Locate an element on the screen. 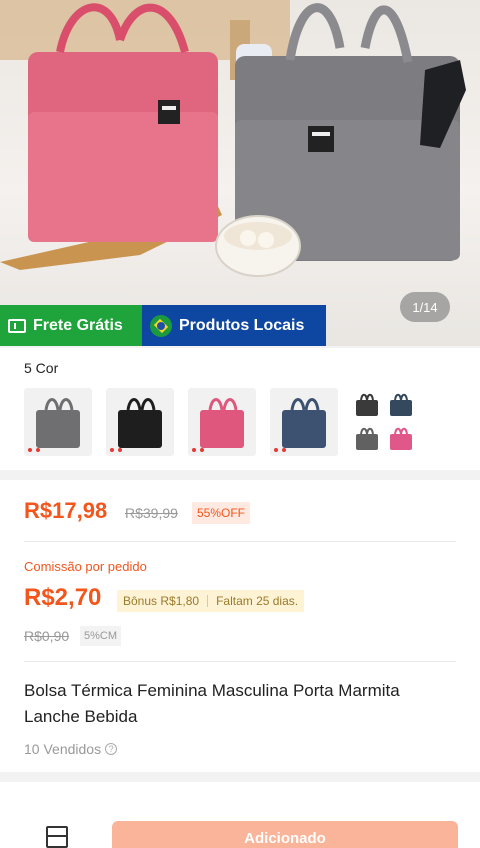 This screenshot has width=480, height=848. bonus-divider is located at coordinates (208, 601).